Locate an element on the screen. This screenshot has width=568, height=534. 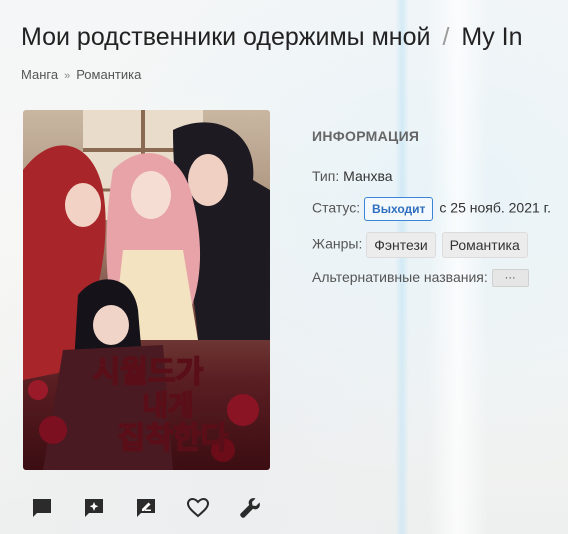
add-review-icon is located at coordinates (94, 508).